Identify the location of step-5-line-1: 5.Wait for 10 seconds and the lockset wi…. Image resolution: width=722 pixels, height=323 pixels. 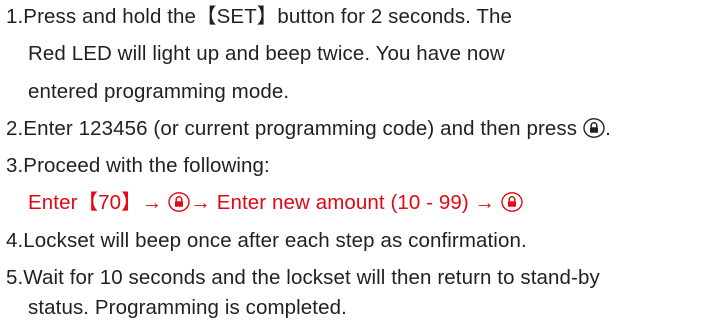
(303, 277).